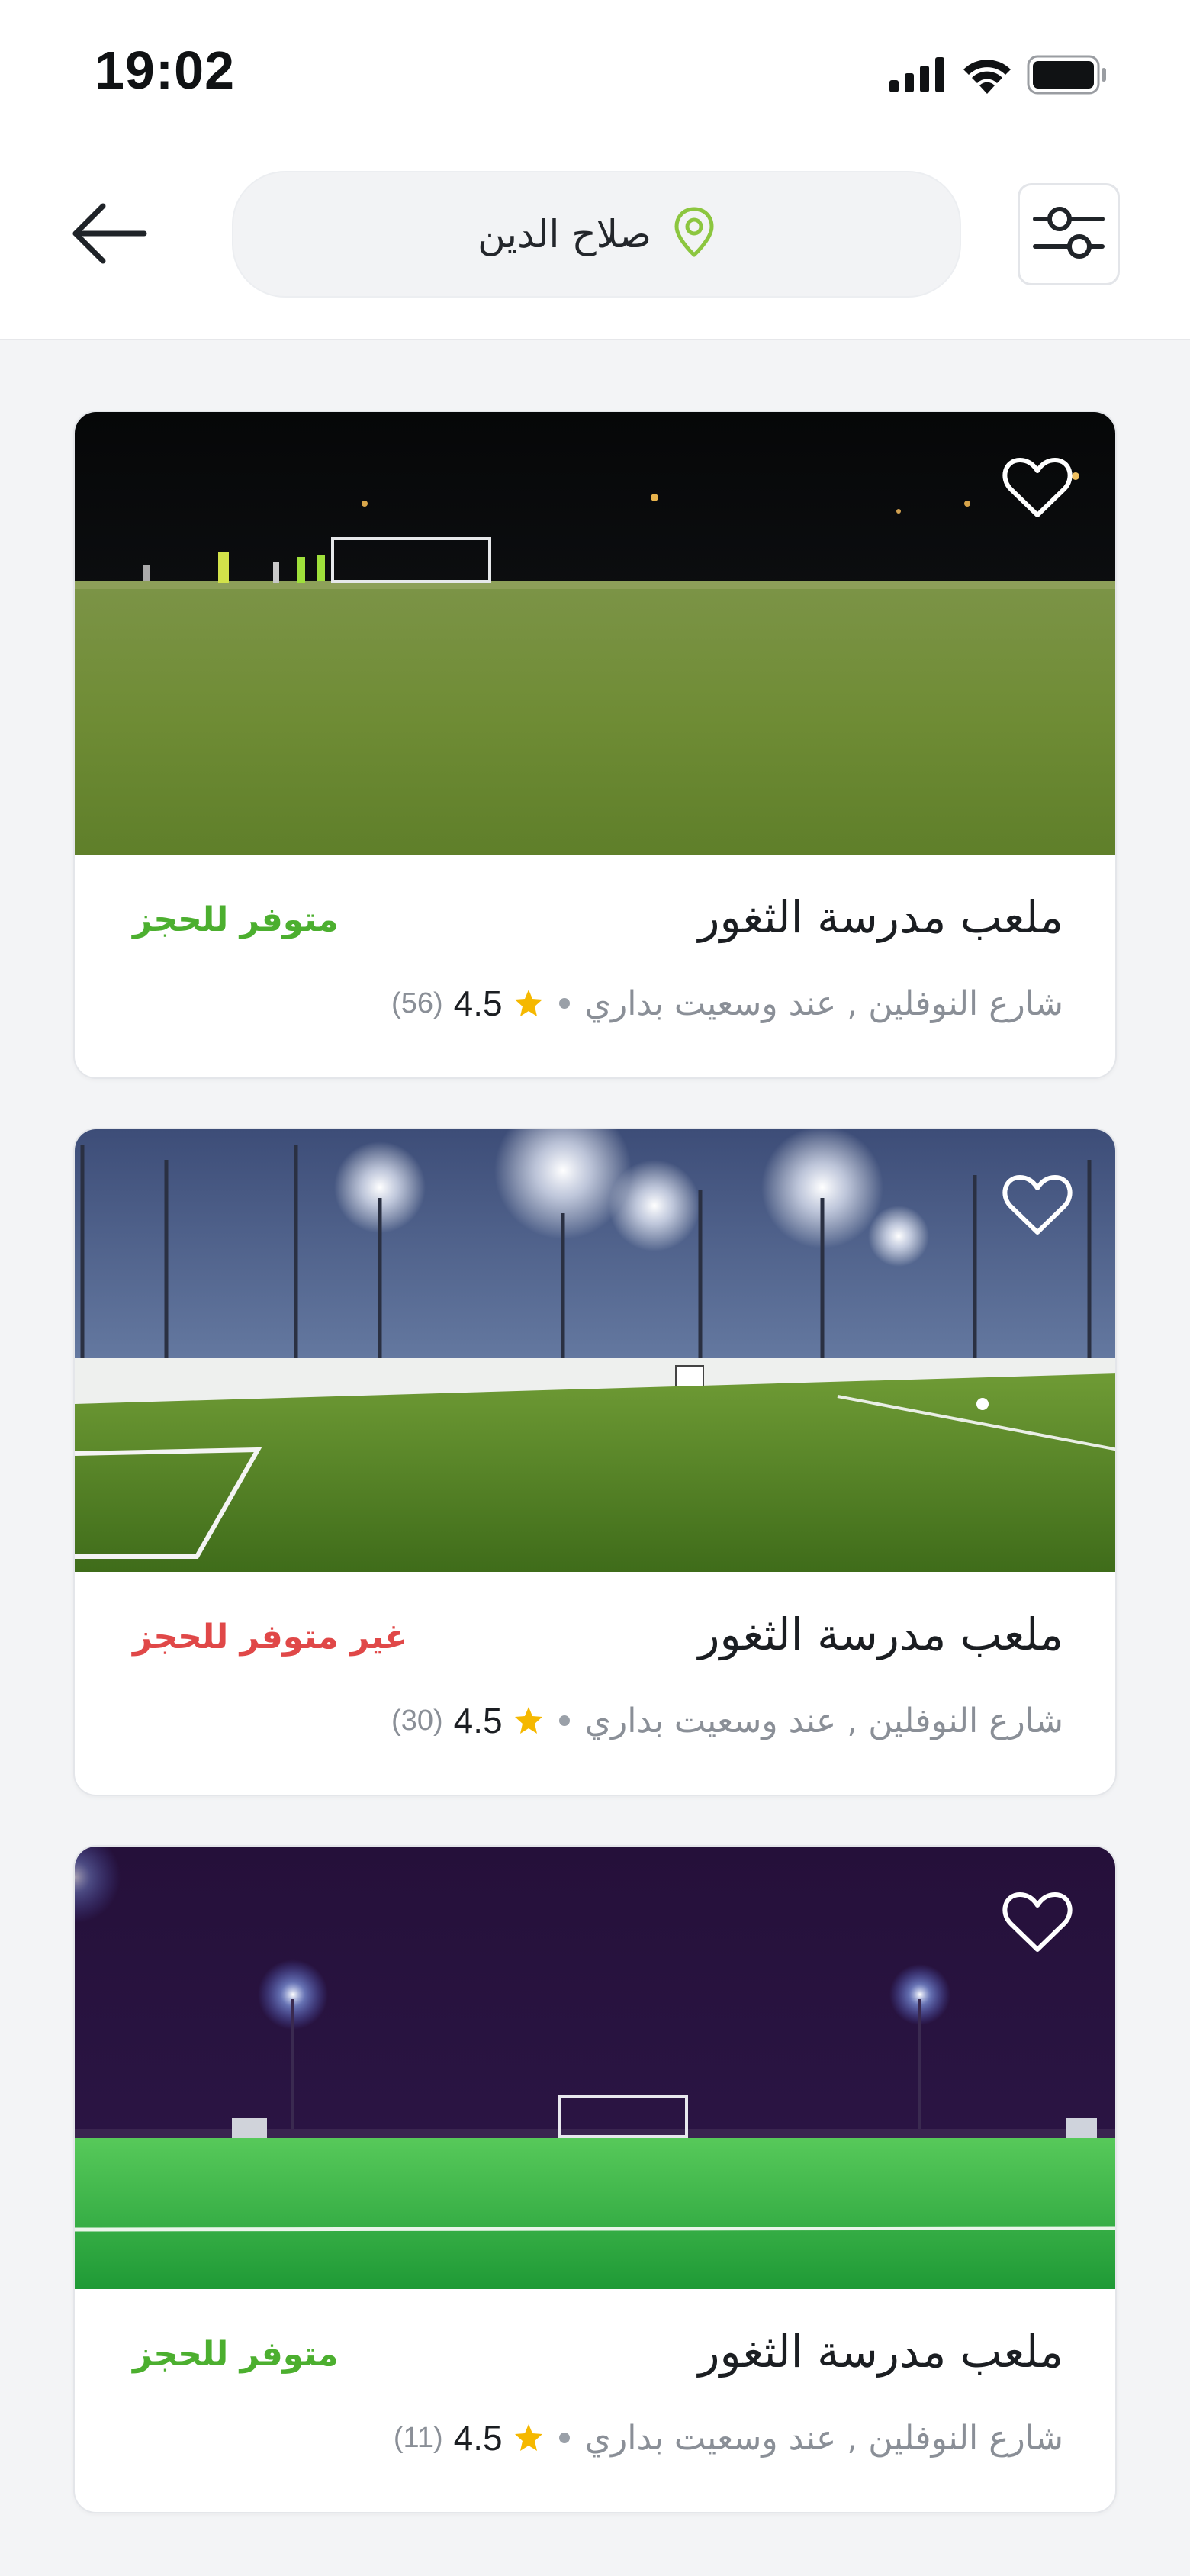 This screenshot has width=1190, height=2576. What do you see at coordinates (417, 1720) in the screenshot?
I see `review-count: (30)` at bounding box center [417, 1720].